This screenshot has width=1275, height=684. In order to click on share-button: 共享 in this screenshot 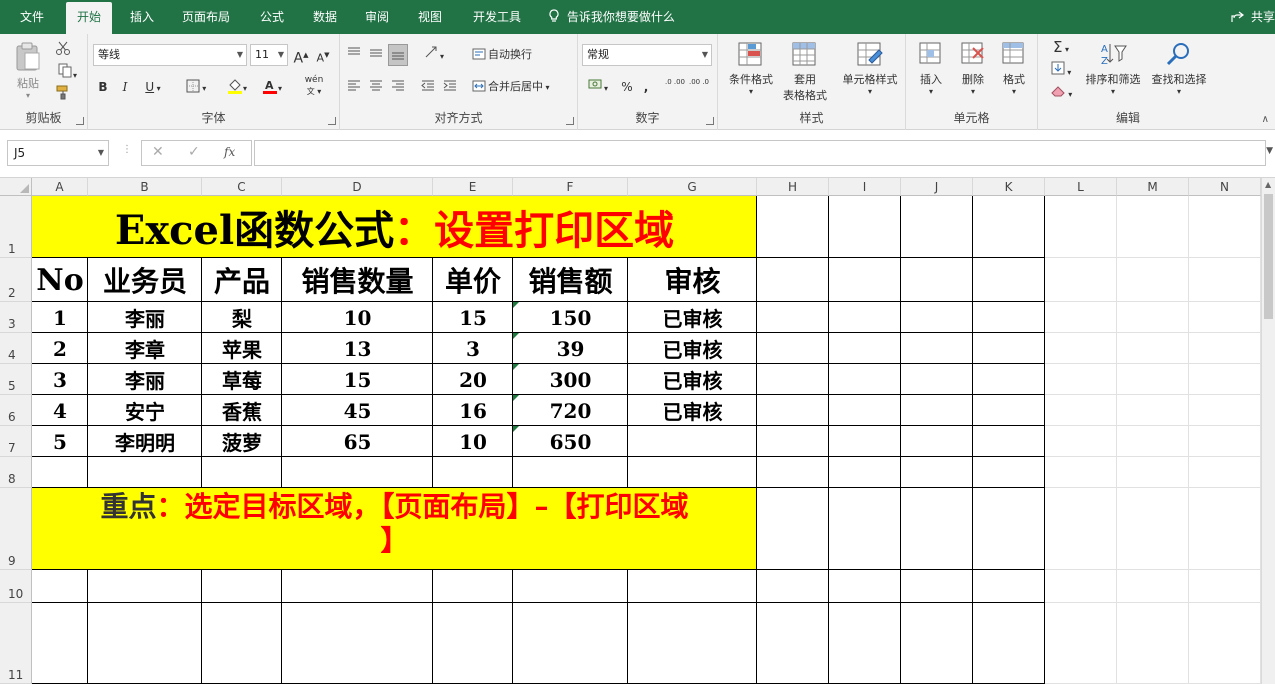, I will do `click(1251, 17)`.